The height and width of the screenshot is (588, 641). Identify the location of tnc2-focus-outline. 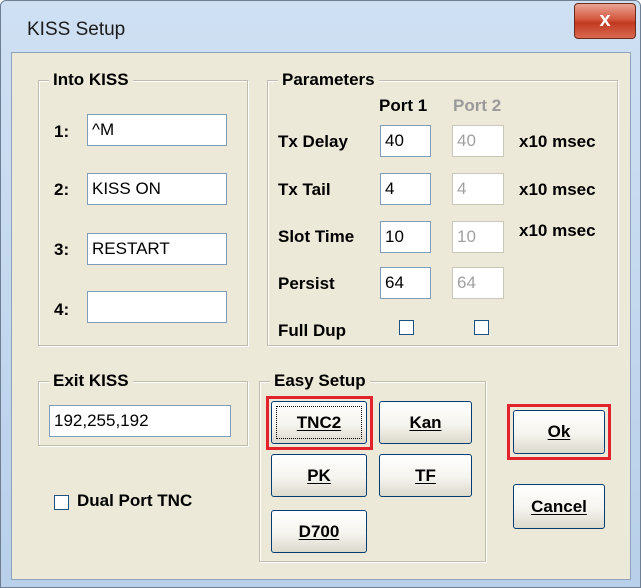
(319, 422).